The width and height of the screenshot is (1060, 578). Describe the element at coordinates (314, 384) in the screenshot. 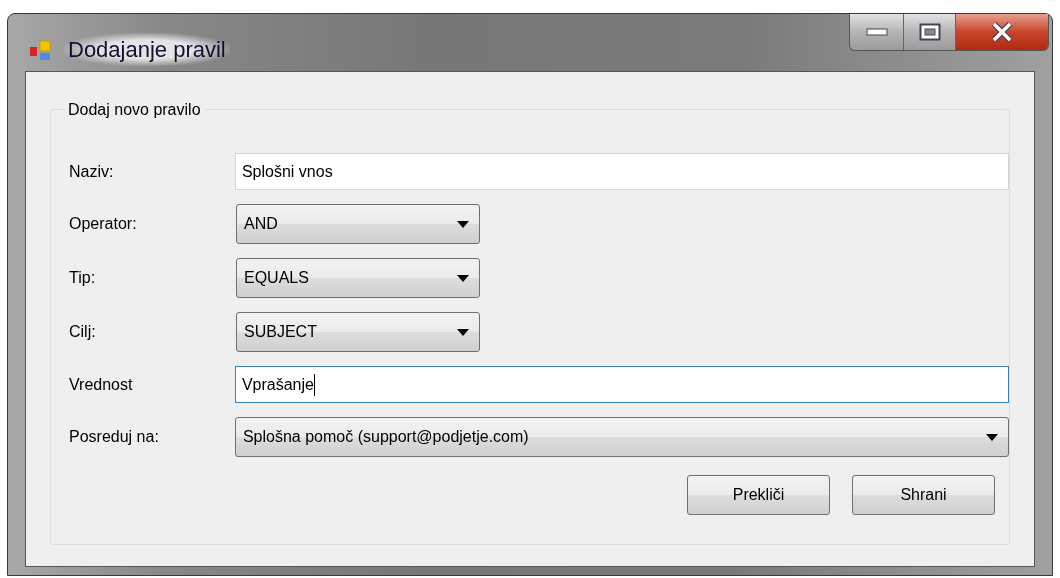

I see `text-cursor` at that location.